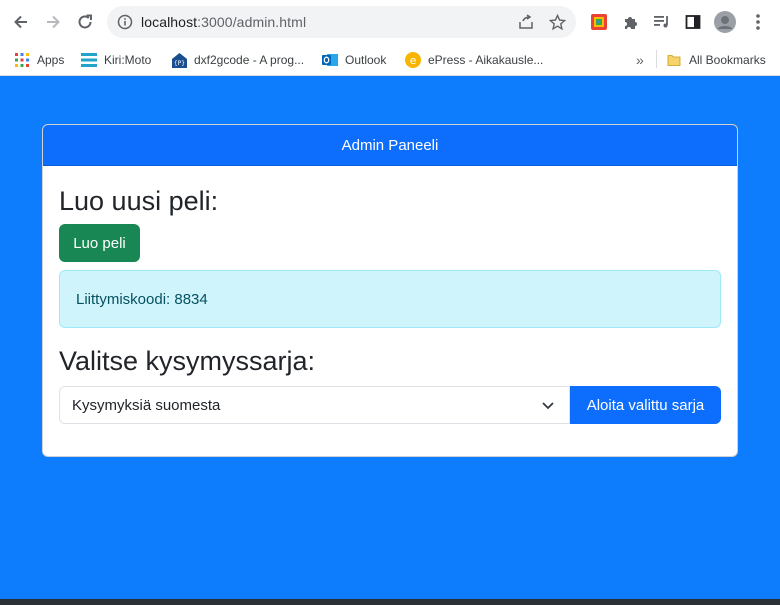 This screenshot has width=780, height=605. What do you see at coordinates (314, 405) in the screenshot?
I see `question-set-select: Kysymyksiä suomesta` at bounding box center [314, 405].